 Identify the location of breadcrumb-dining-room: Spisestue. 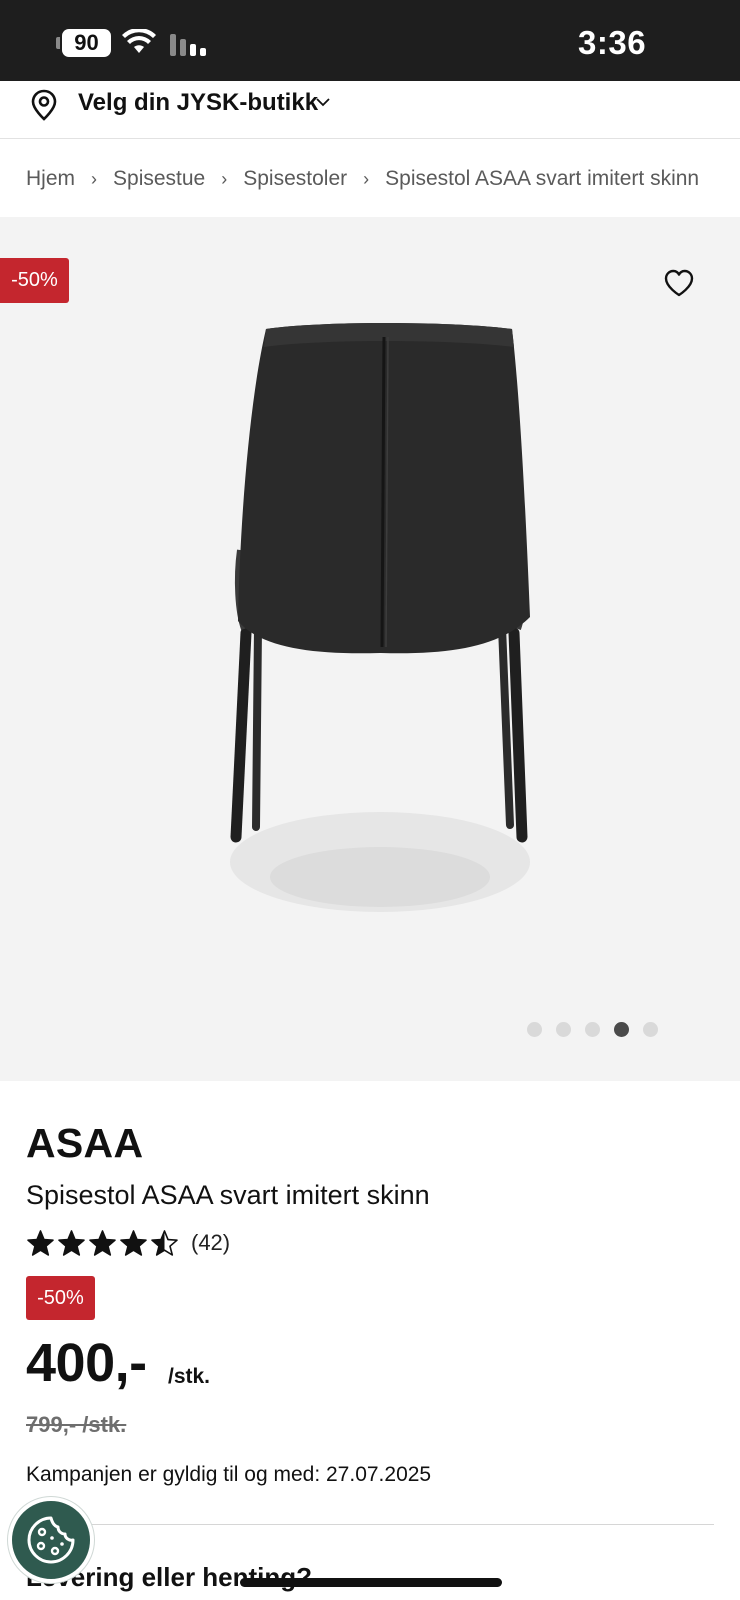
(159, 179).